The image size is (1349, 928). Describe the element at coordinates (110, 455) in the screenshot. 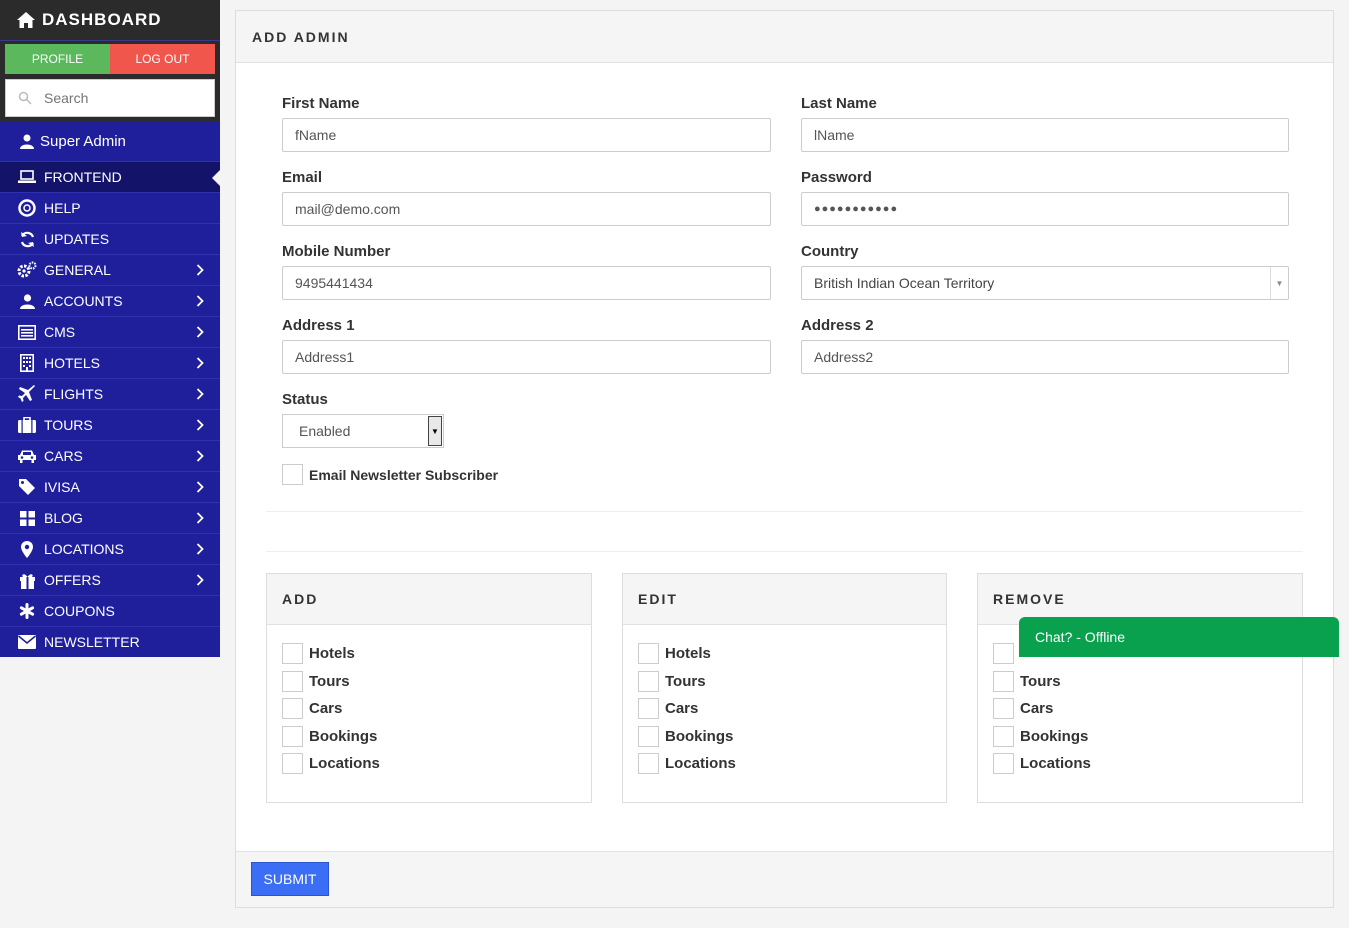

I see `sidebar-item-cars: CARS` at that location.